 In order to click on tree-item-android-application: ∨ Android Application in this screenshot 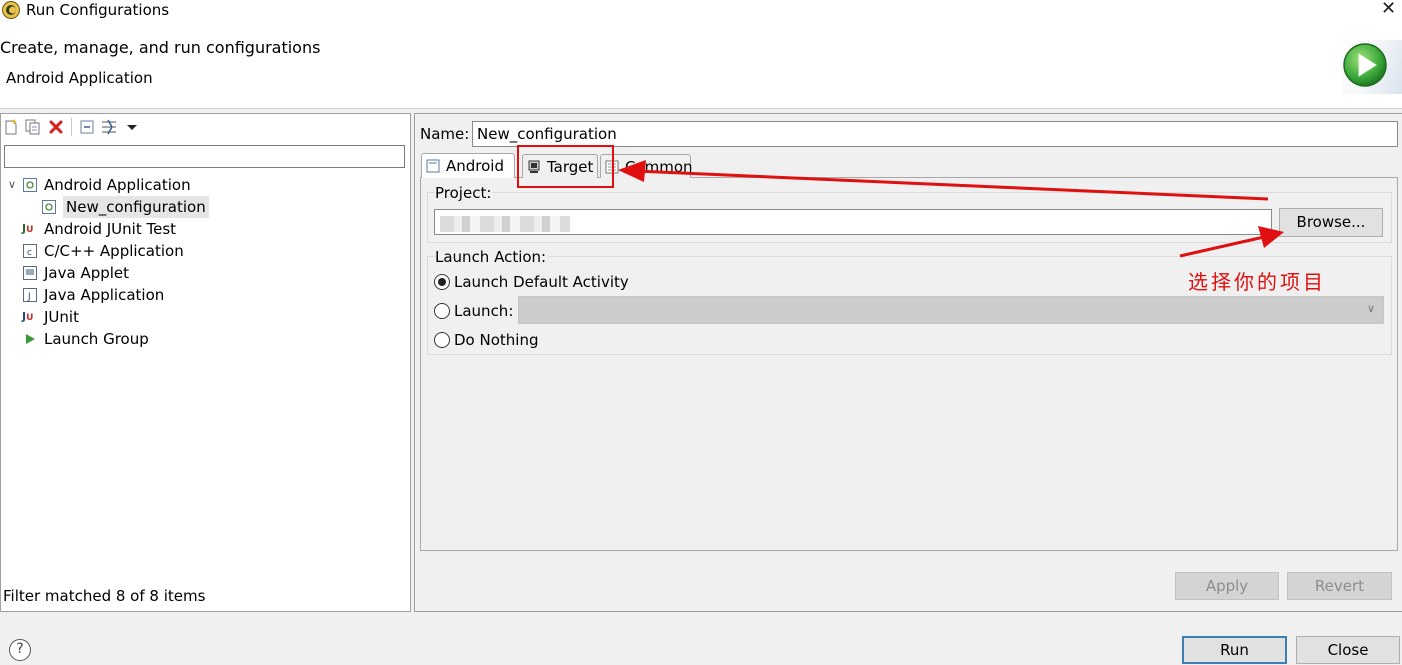, I will do `click(206, 185)`.